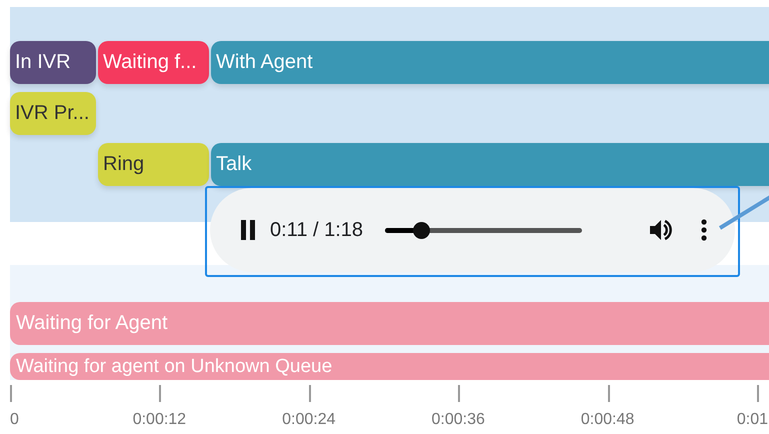 This screenshot has width=769, height=434. I want to click on connector-line, so click(743, 212).